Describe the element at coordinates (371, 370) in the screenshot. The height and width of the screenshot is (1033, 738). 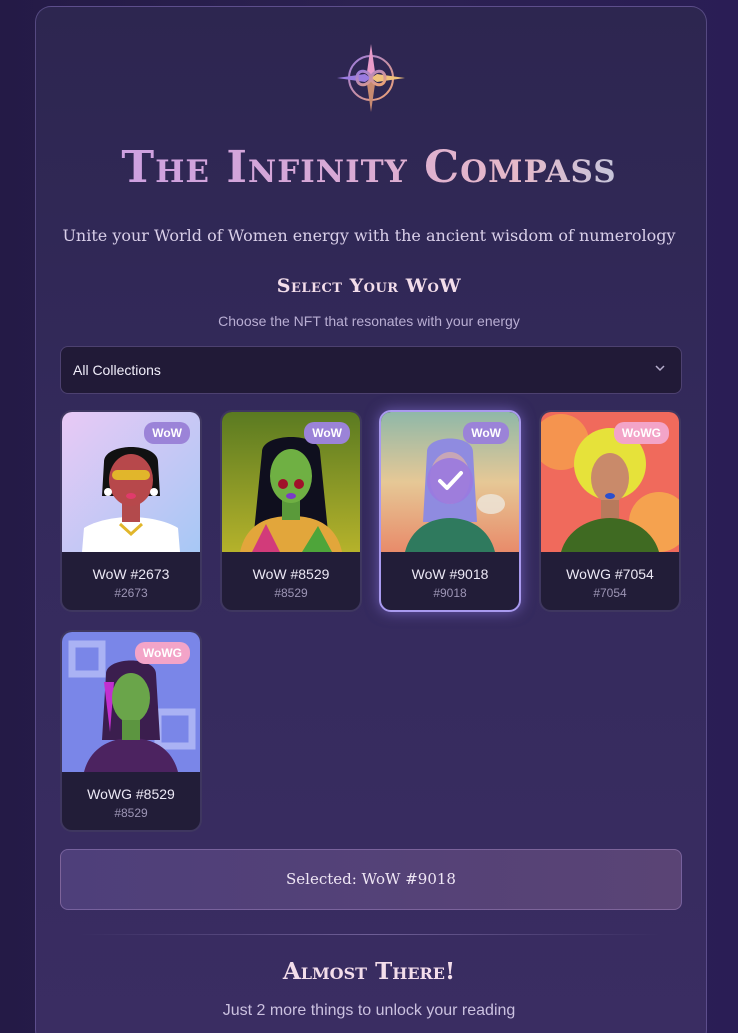
I see `collection-filter-select: All Collections` at that location.